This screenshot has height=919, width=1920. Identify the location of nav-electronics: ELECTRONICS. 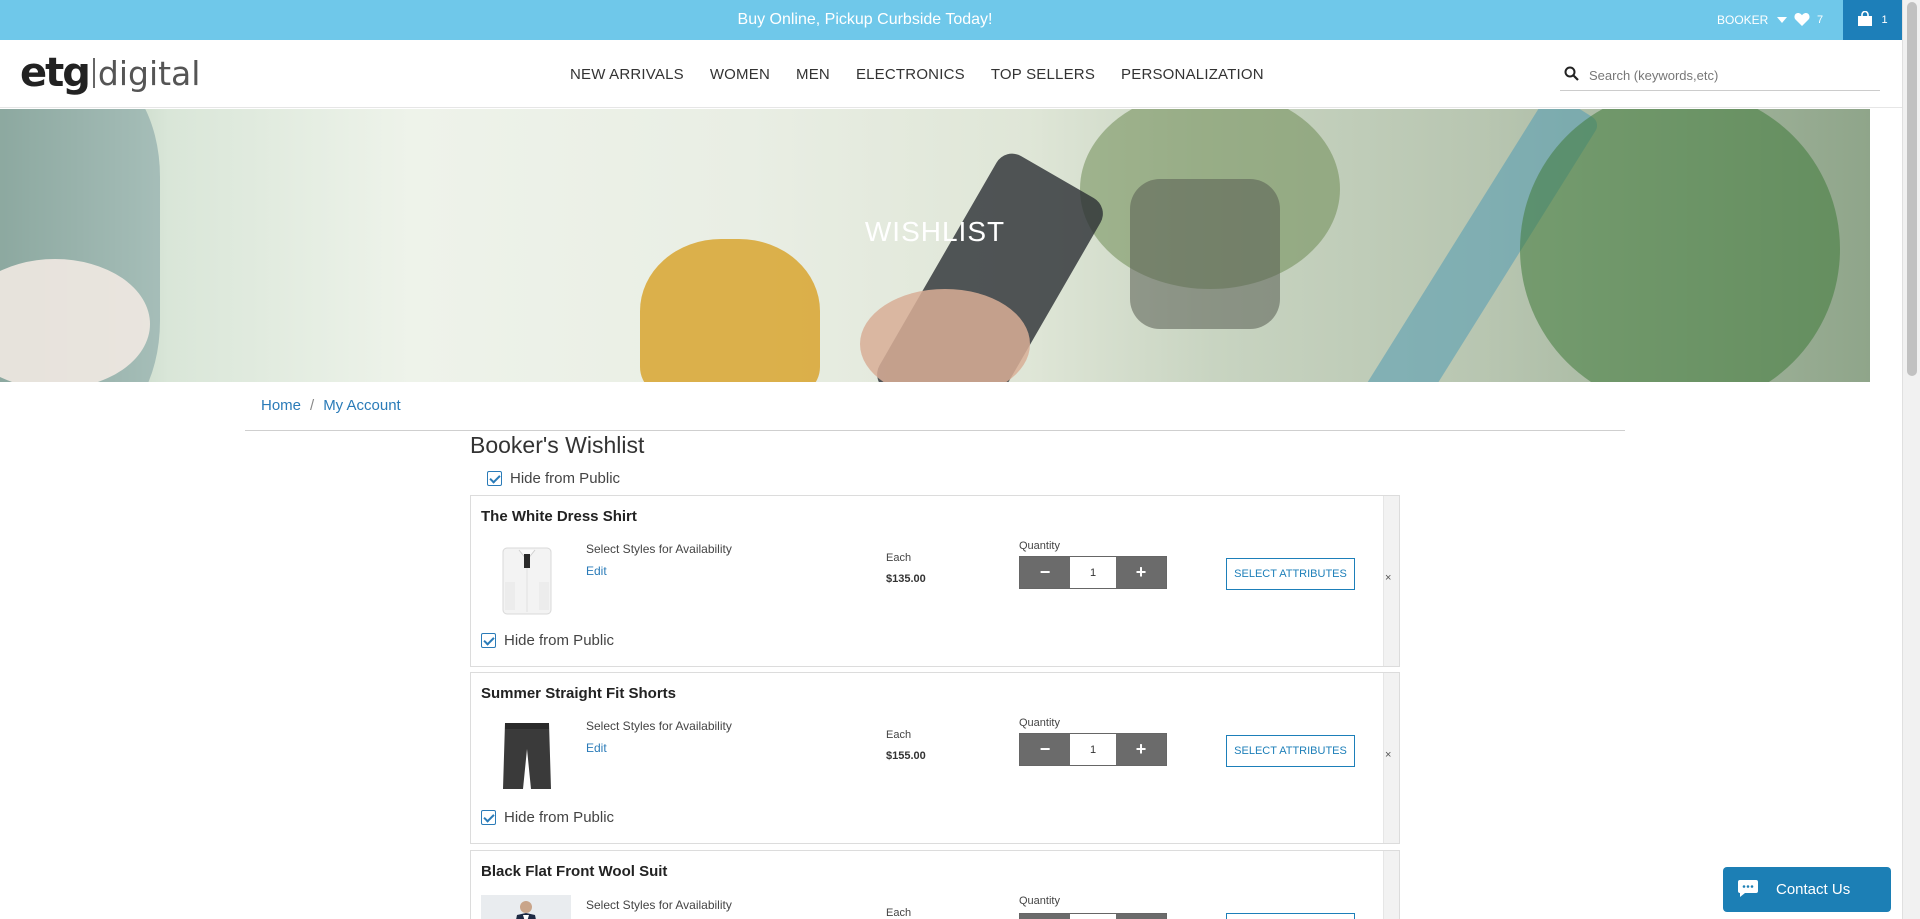
(910, 74).